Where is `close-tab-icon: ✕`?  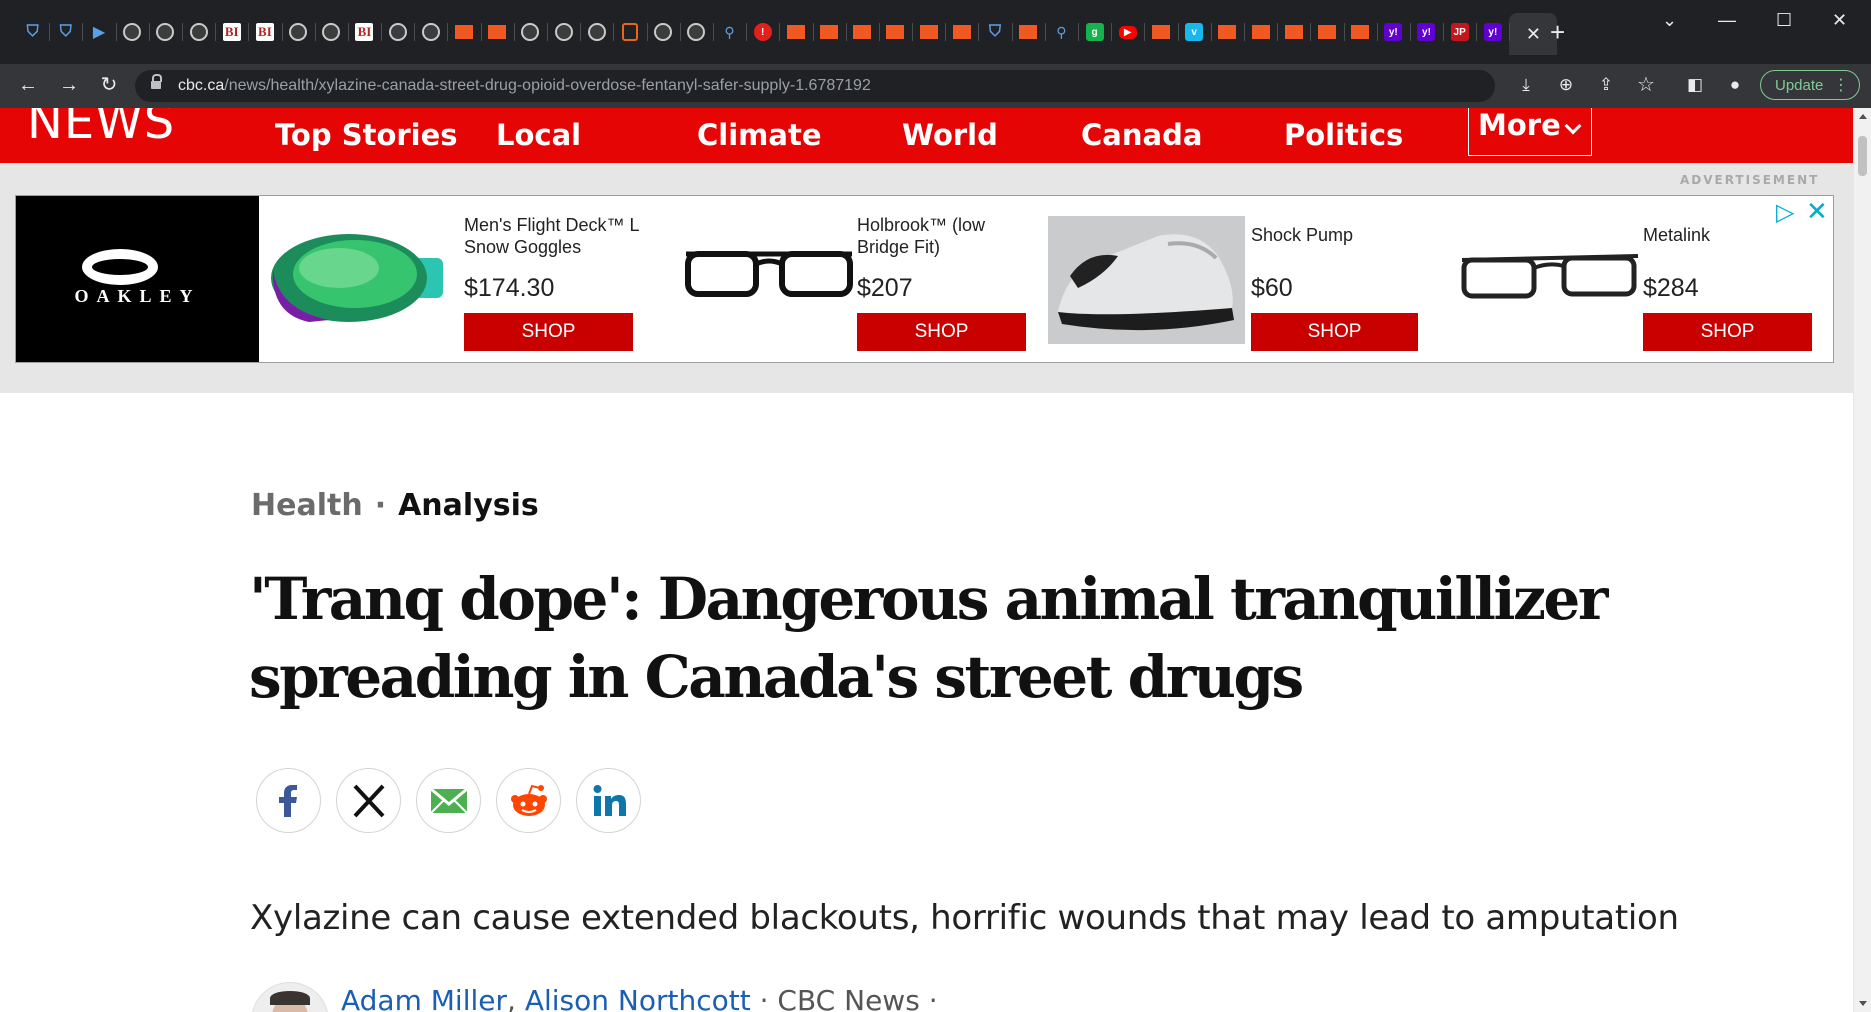 close-tab-icon: ✕ is located at coordinates (1533, 34).